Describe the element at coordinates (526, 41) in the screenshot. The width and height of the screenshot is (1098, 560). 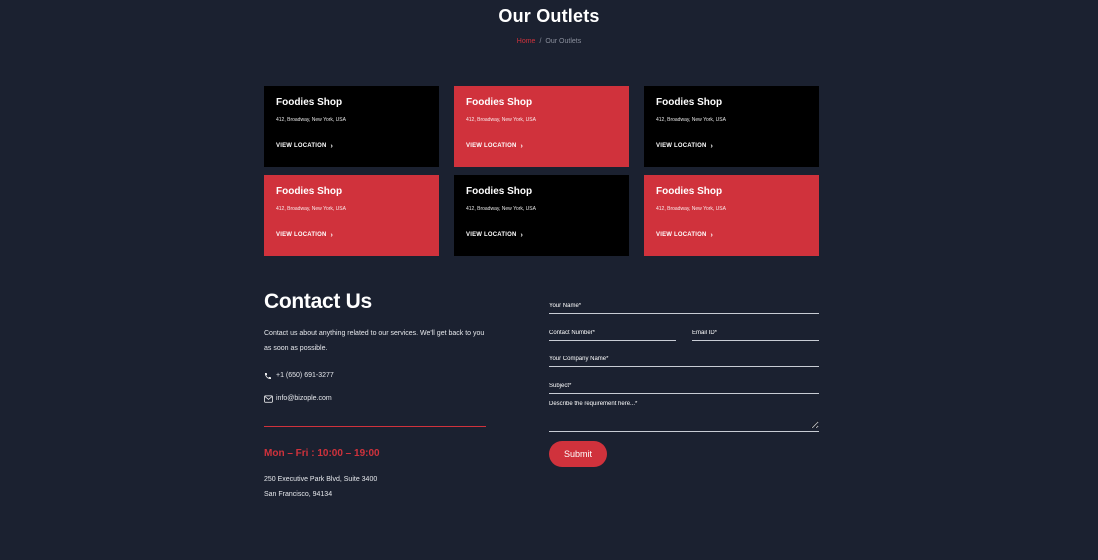
I see `breadcrumb-home-link: Home` at that location.